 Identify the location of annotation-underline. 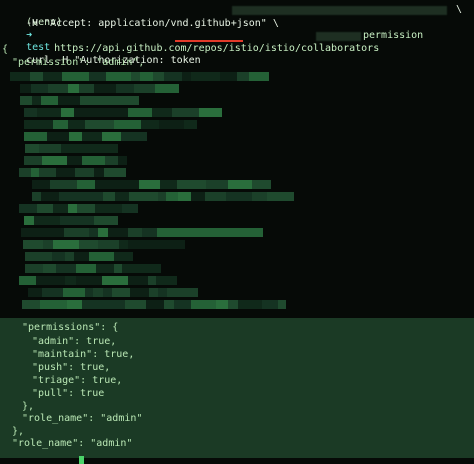
(209, 41).